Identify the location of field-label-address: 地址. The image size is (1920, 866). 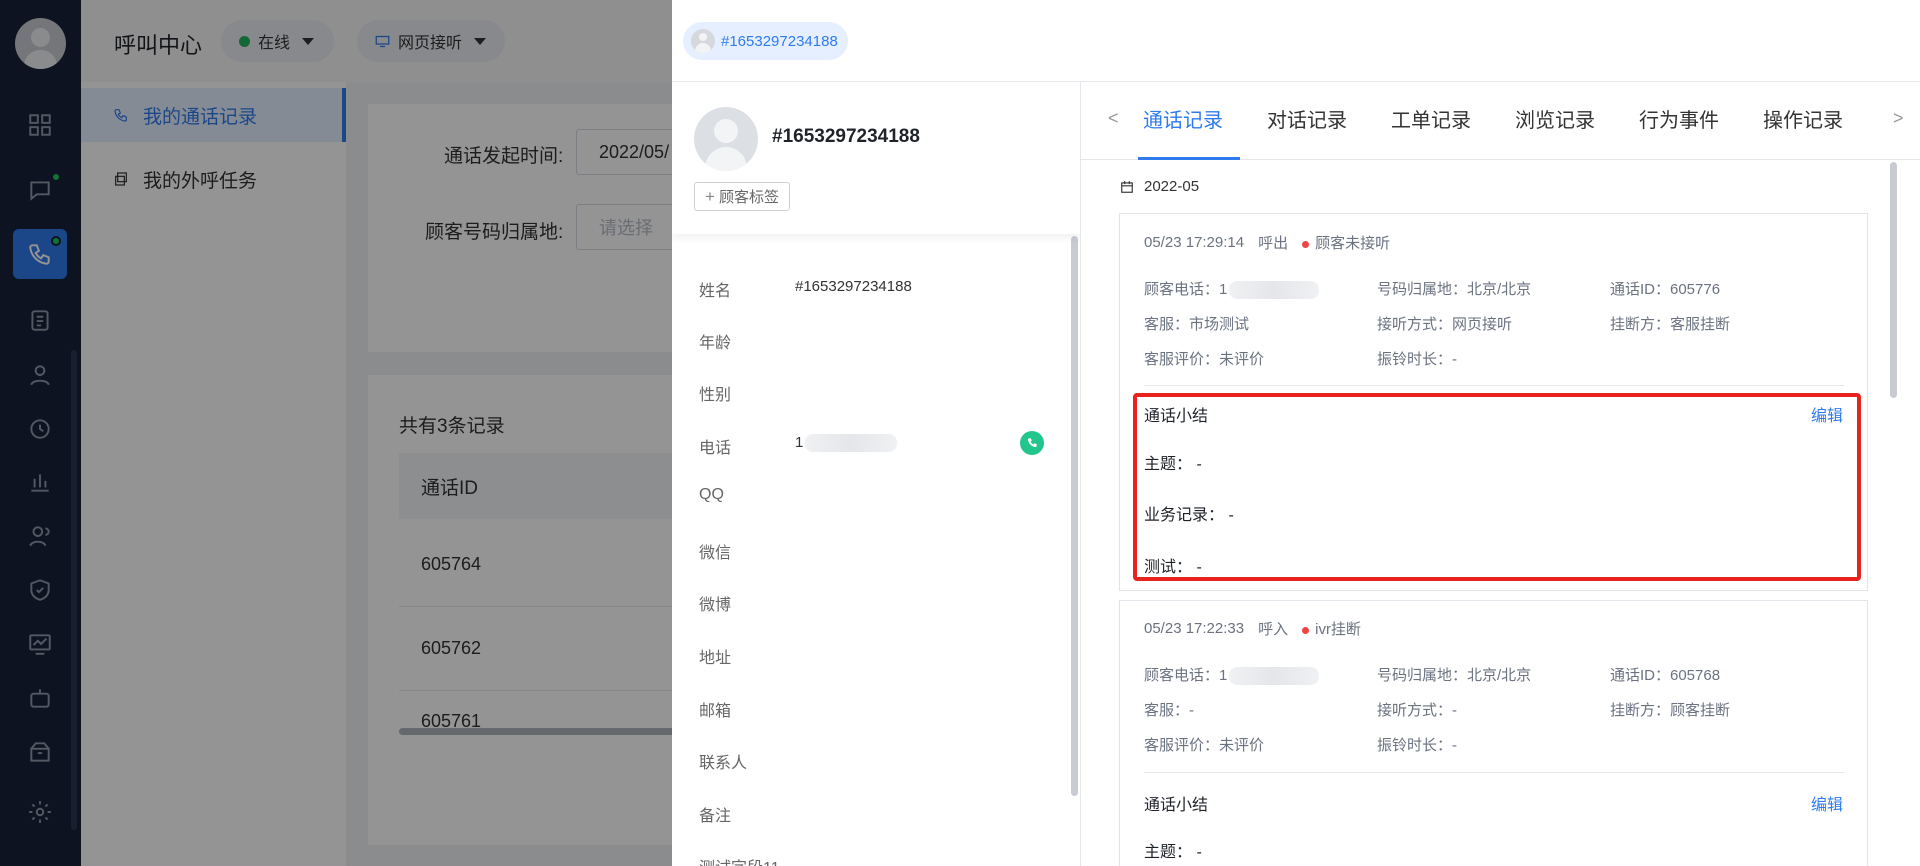
(715, 658).